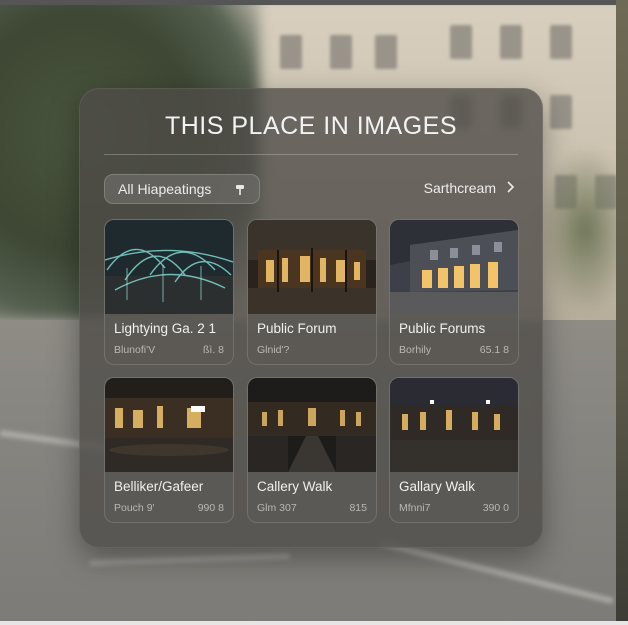 This screenshot has width=628, height=625. Describe the element at coordinates (135, 350) in the screenshot. I see `card-subtitle: Blunofi'V` at that location.